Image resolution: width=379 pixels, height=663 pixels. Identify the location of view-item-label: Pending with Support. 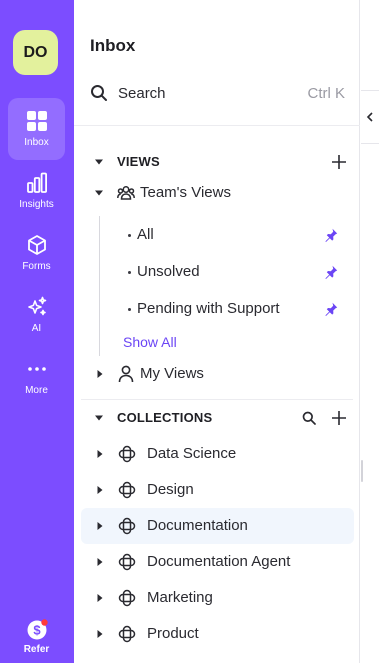
(208, 308).